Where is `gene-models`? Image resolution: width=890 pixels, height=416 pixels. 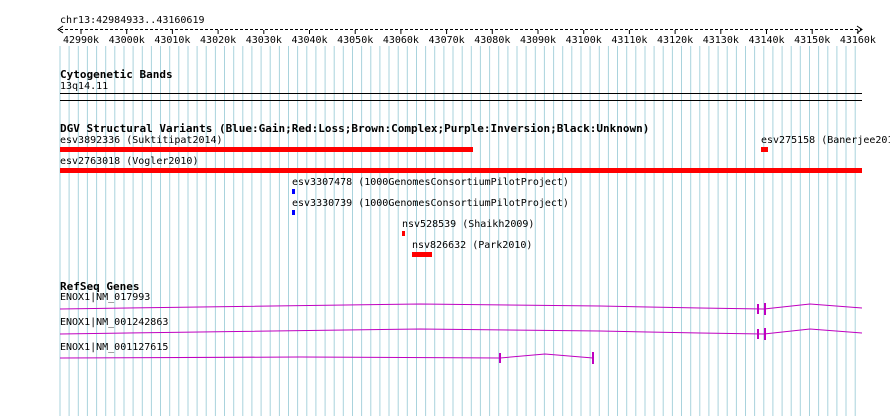
gene-models is located at coordinates (461, 333).